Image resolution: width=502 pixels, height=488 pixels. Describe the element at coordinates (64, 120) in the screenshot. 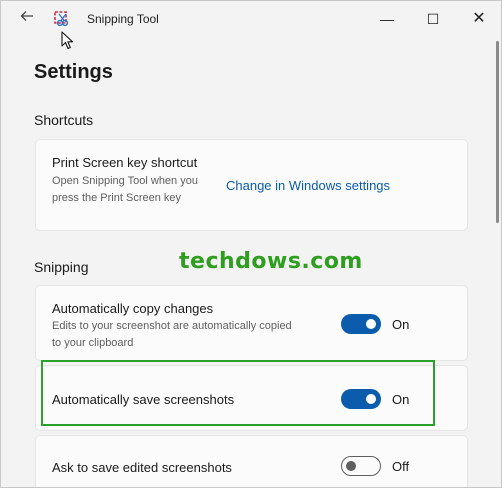

I see `section-heading-shortcuts: Shortcuts` at that location.